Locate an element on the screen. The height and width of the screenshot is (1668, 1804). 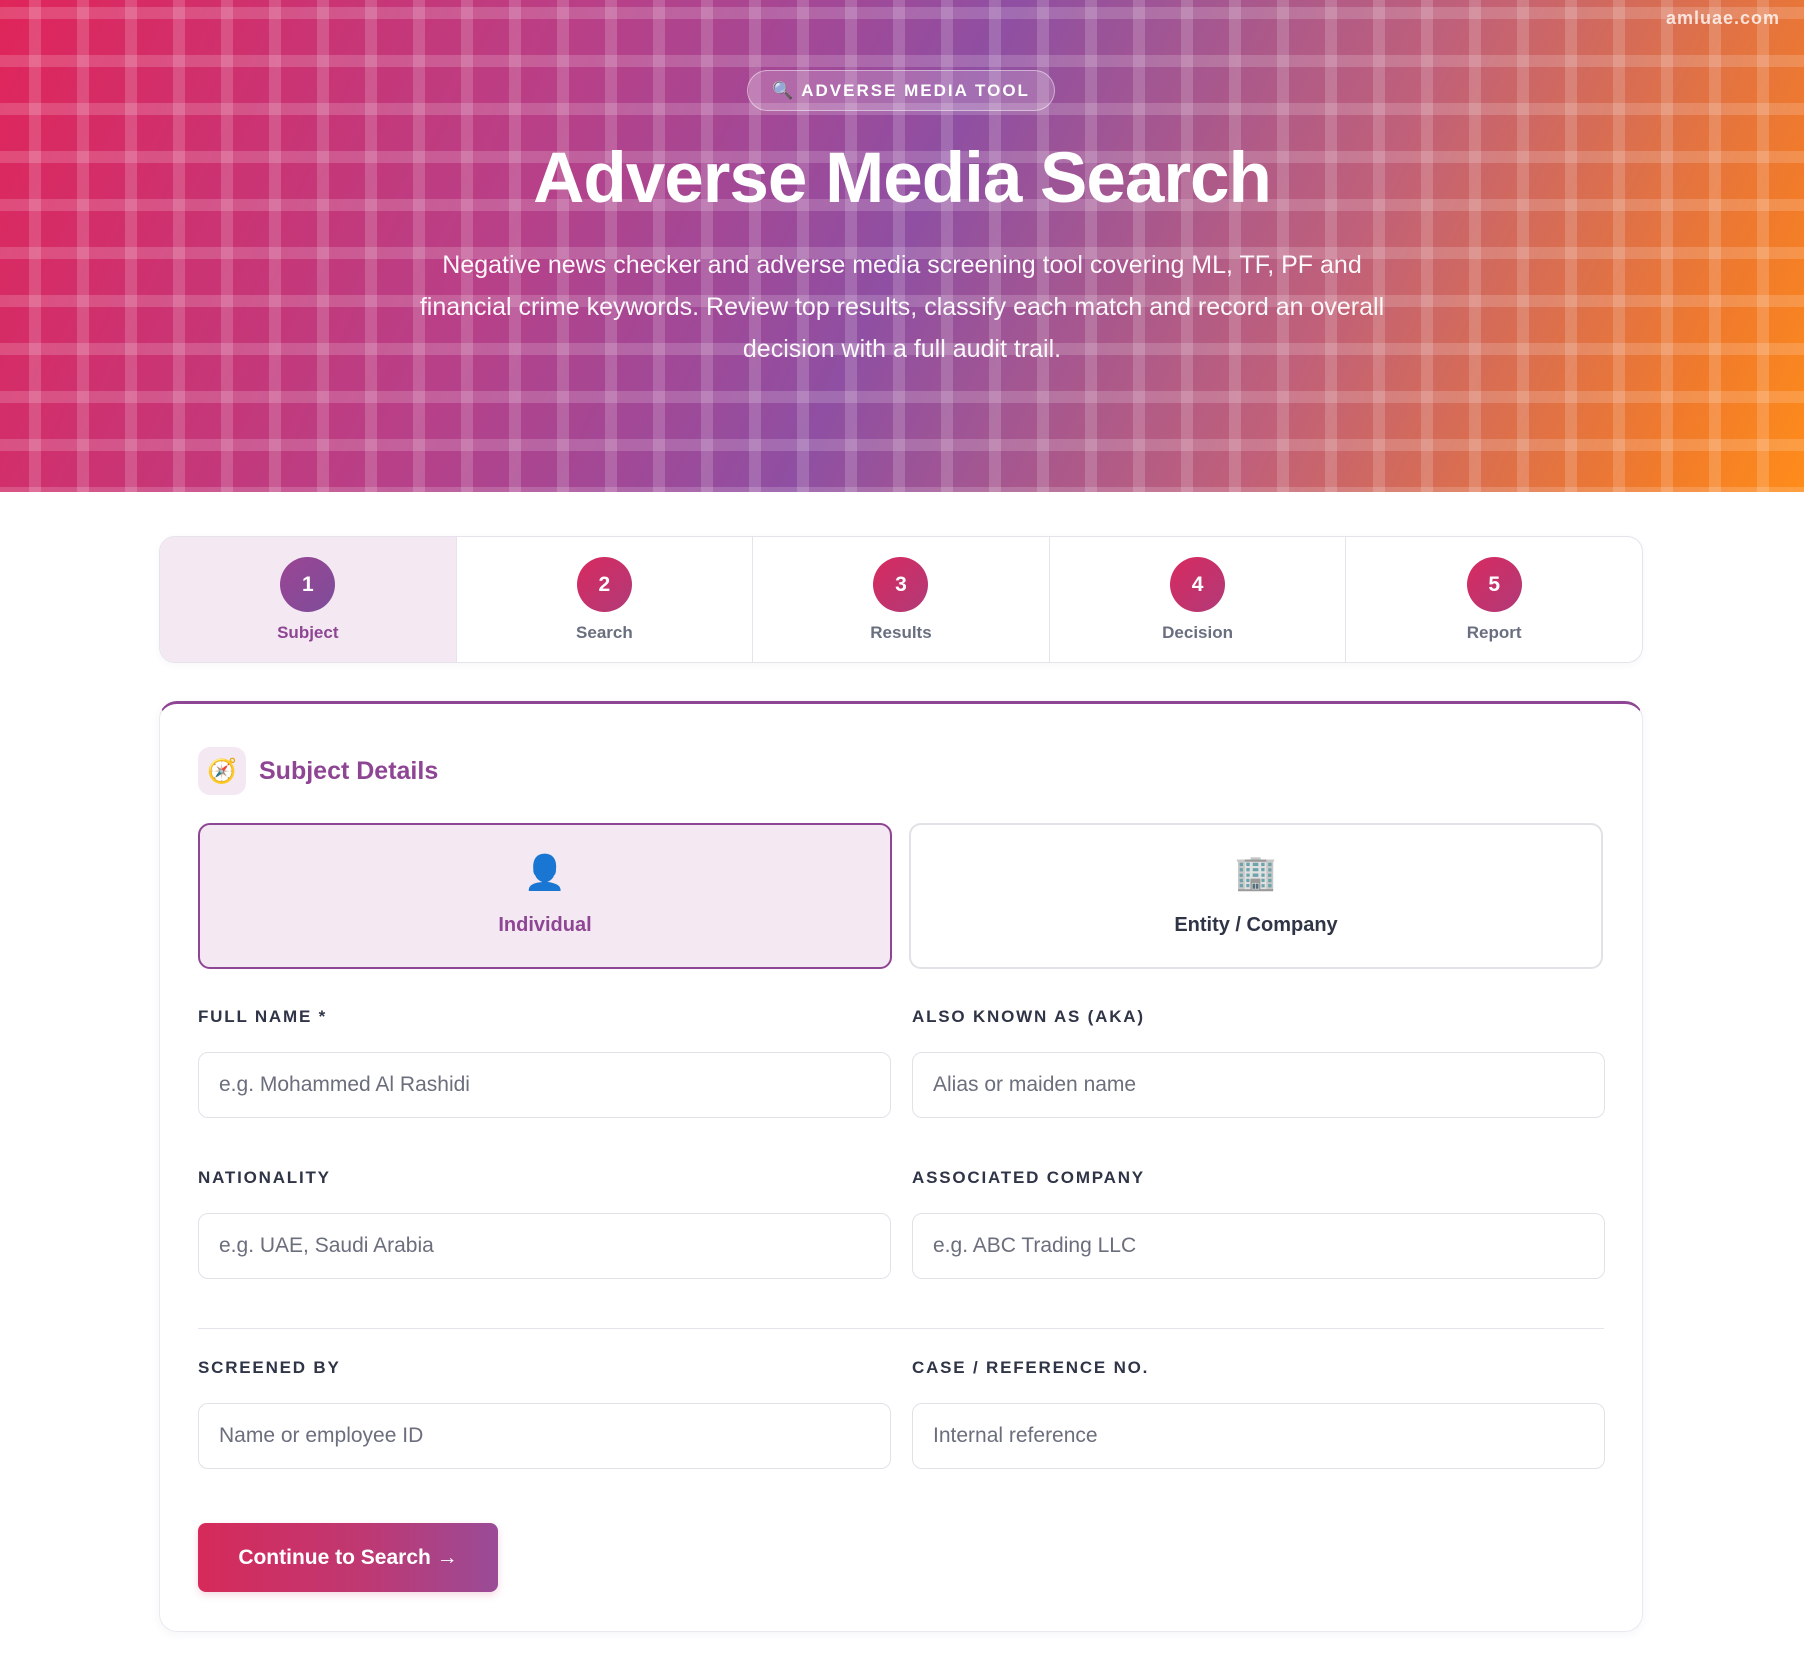
person-icon: 👤 is located at coordinates (545, 873).